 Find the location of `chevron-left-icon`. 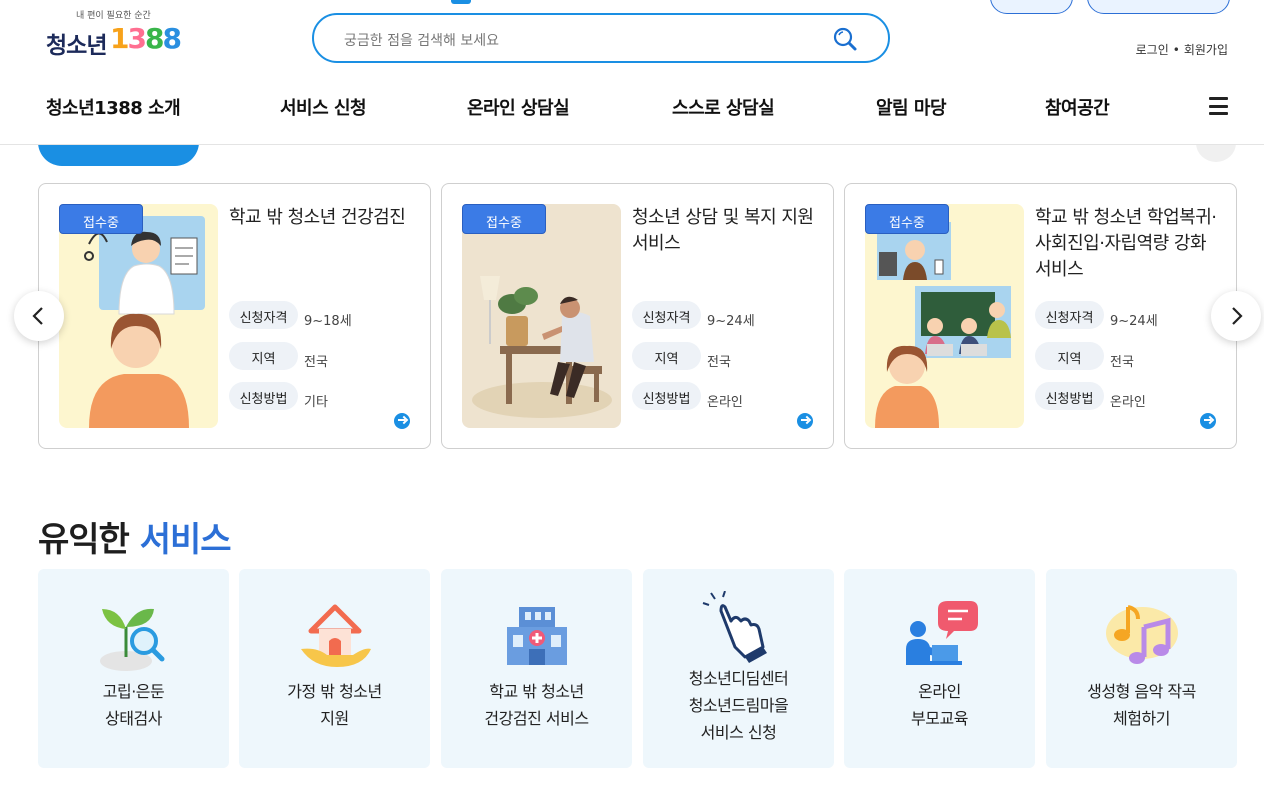

chevron-left-icon is located at coordinates (37, 316).